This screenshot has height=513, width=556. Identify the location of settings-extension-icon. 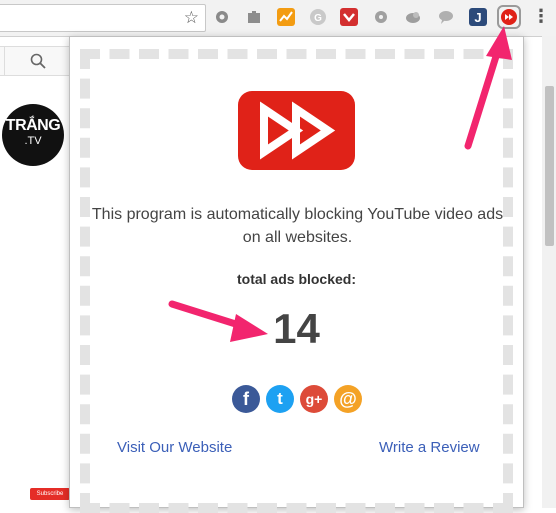
(381, 17).